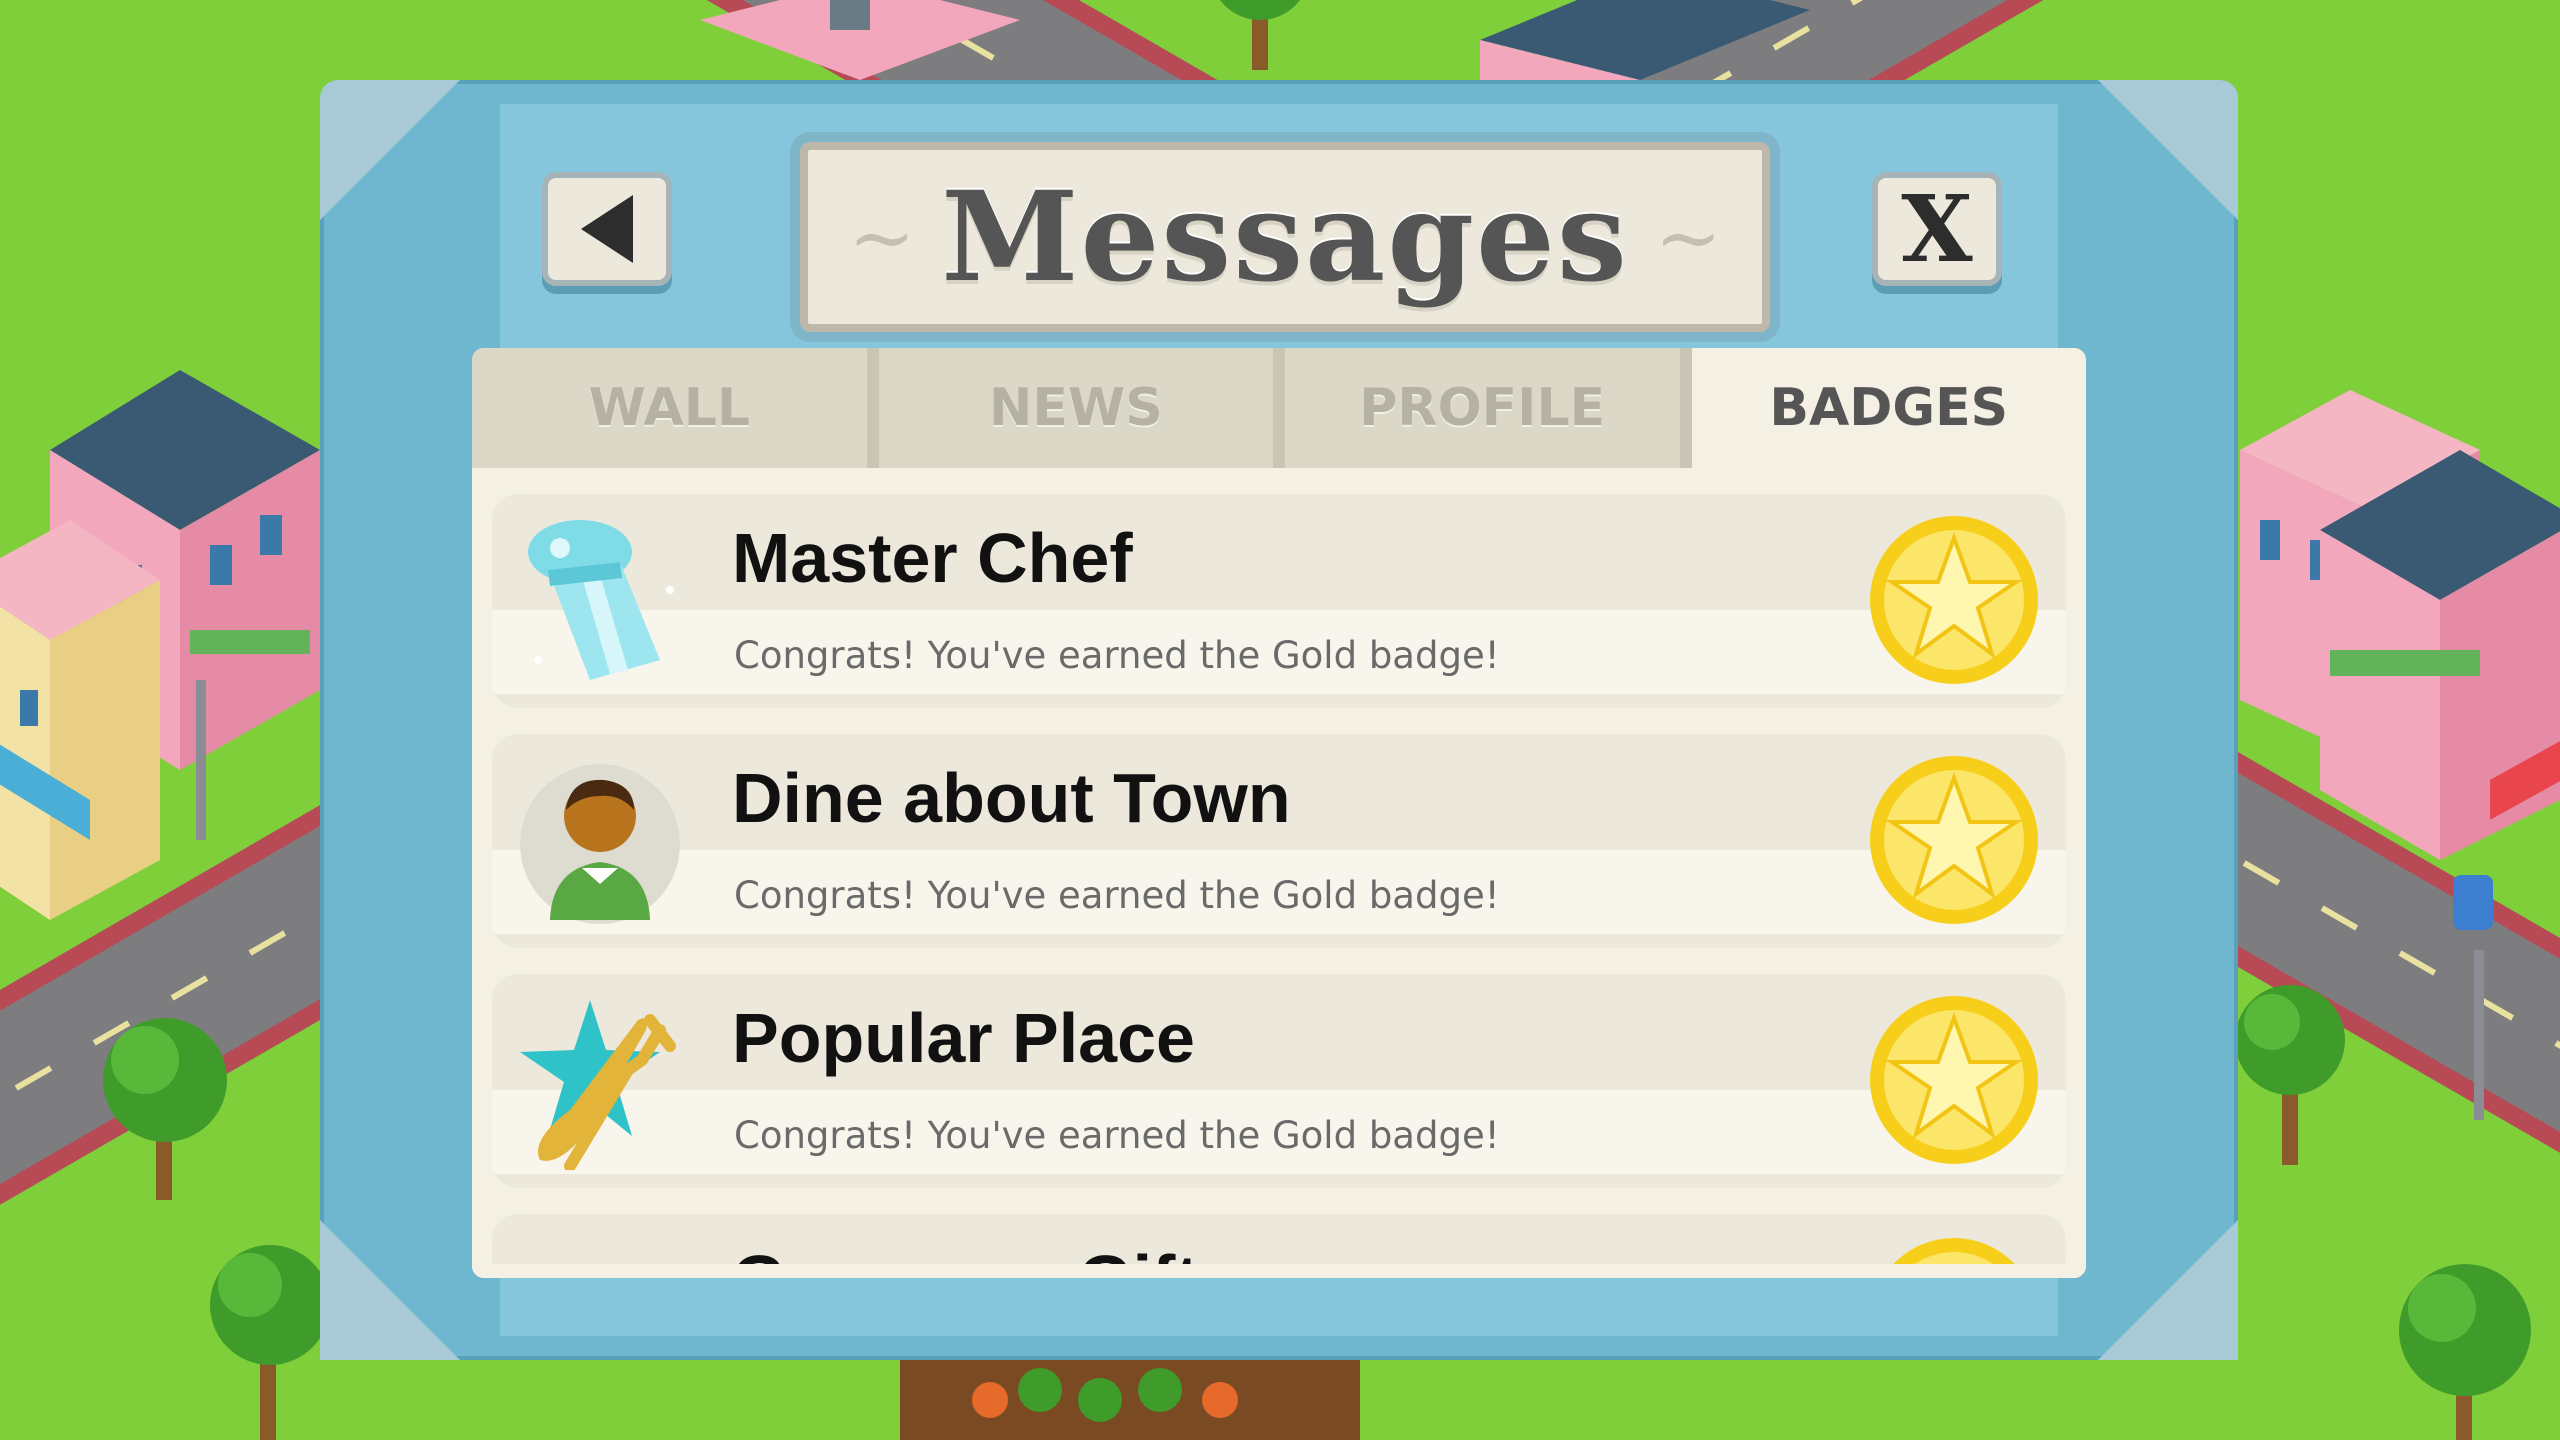  What do you see at coordinates (2440, 655) in the screenshot?
I see `building-right-blue-roof` at bounding box center [2440, 655].